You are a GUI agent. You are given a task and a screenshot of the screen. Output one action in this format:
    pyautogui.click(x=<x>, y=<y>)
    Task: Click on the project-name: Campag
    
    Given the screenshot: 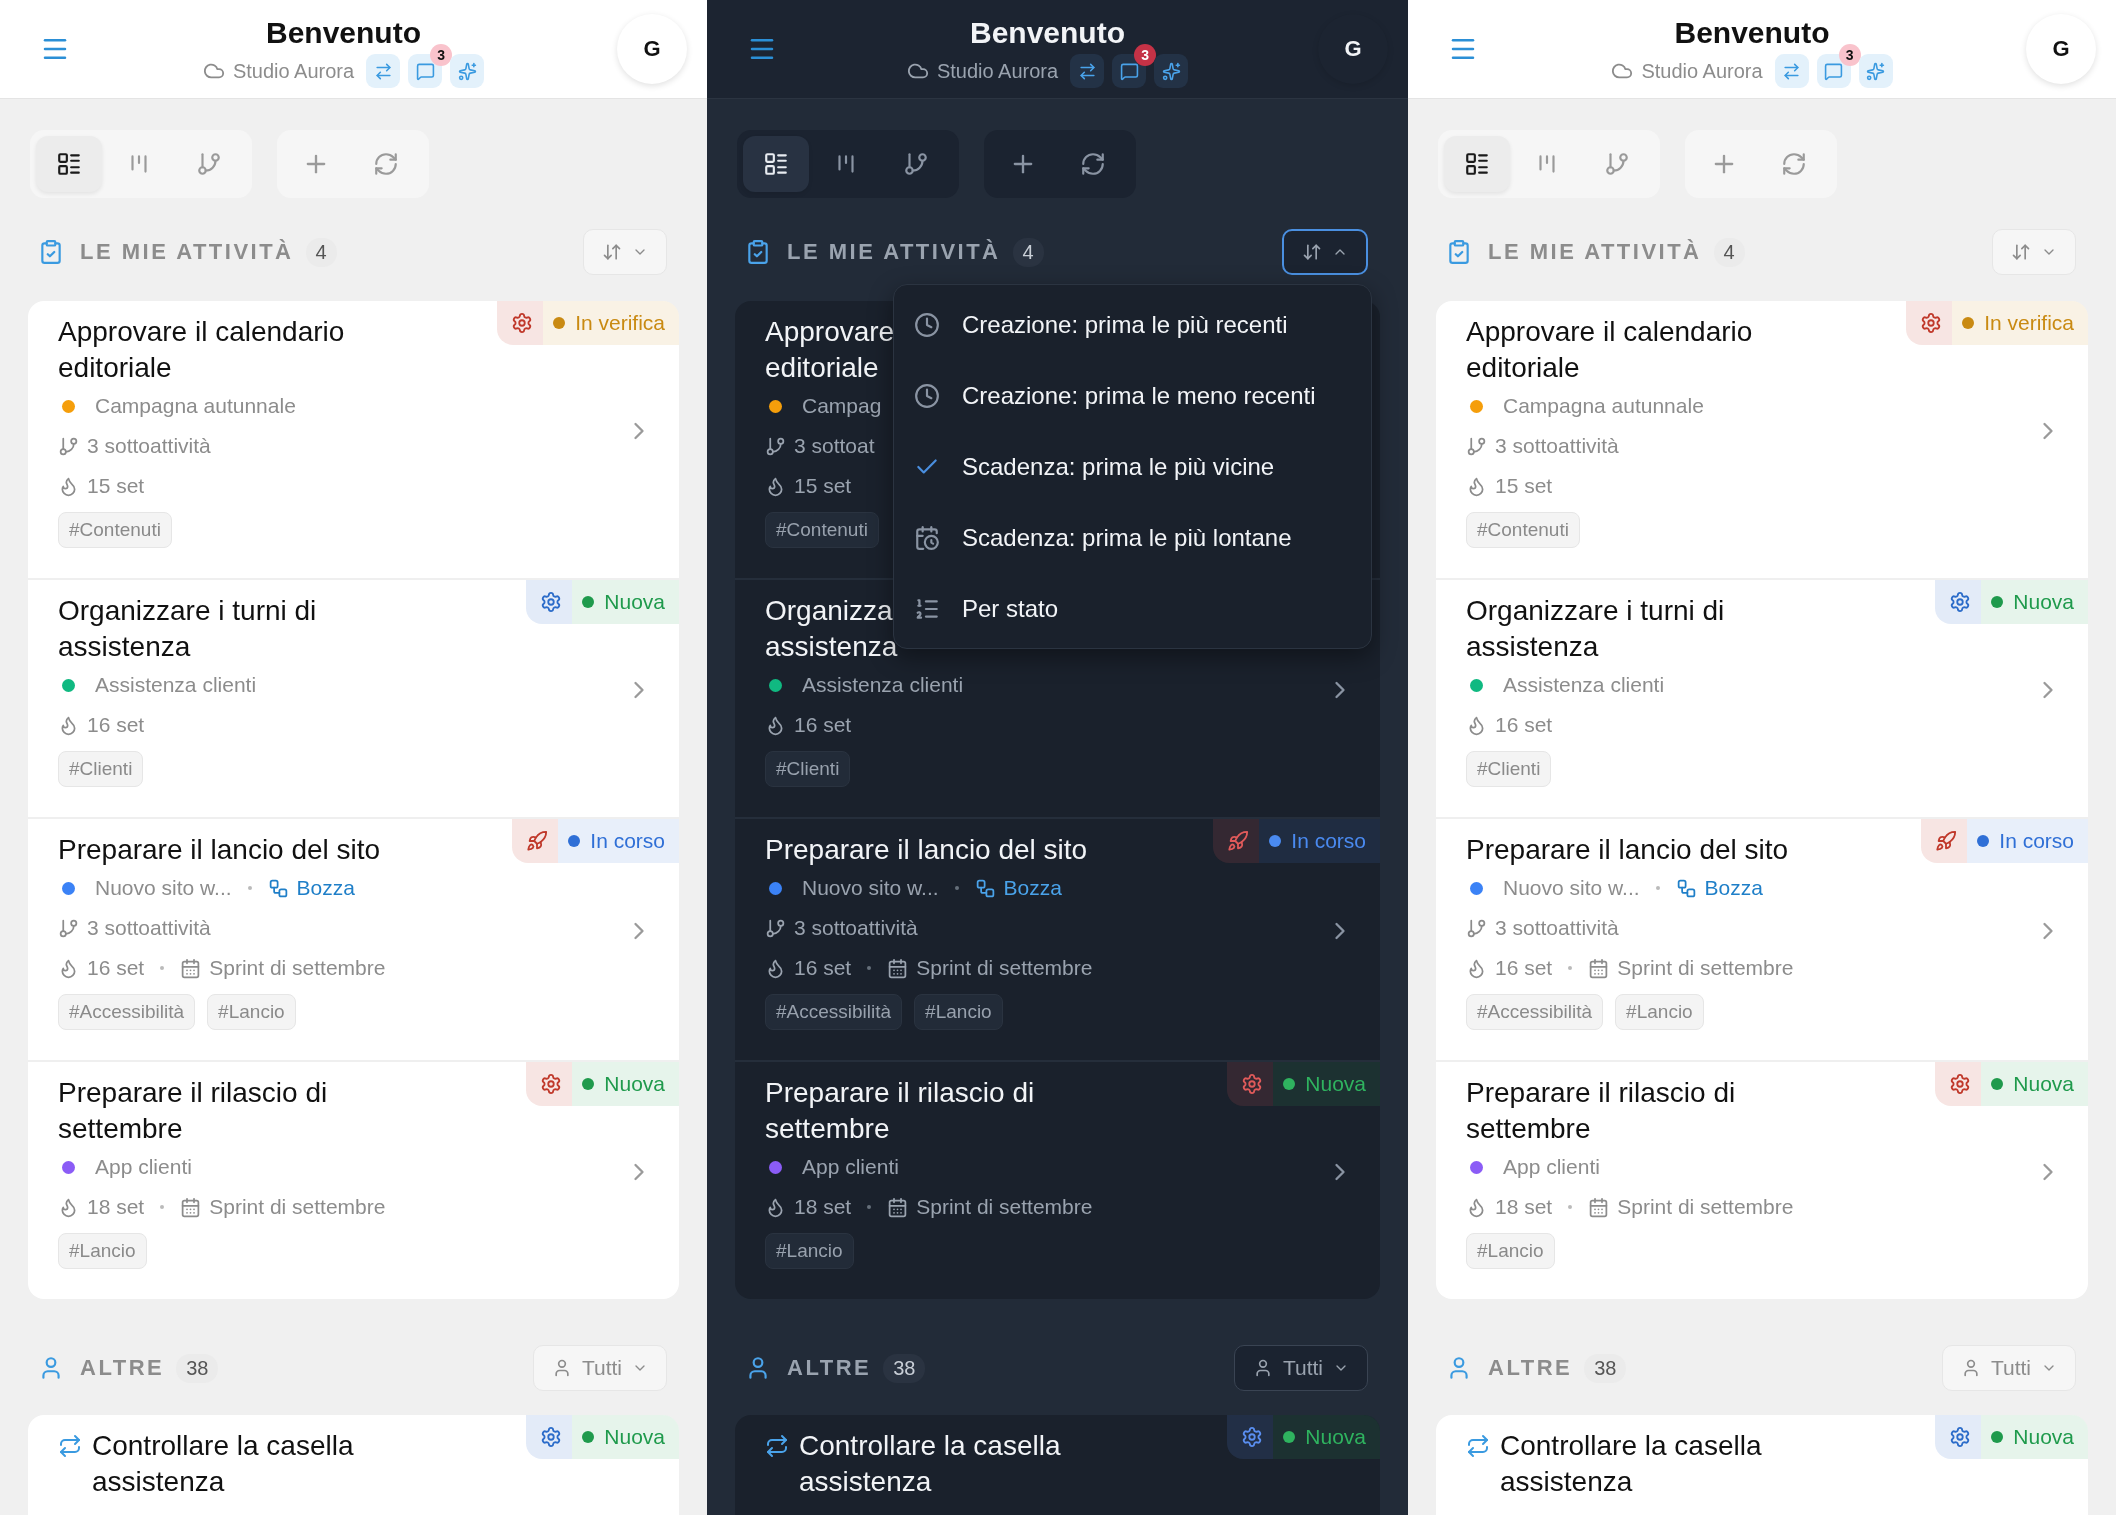 What is the action you would take?
    pyautogui.click(x=842, y=406)
    